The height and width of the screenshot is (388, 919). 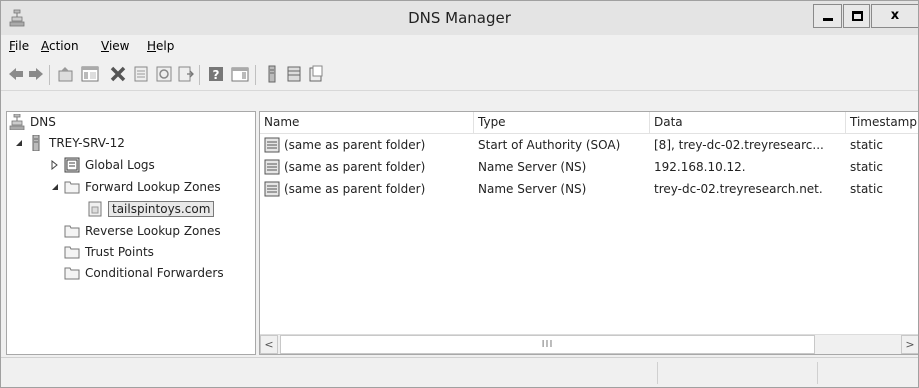 I want to click on tree-label: Forward Lookup Zones, so click(x=153, y=187).